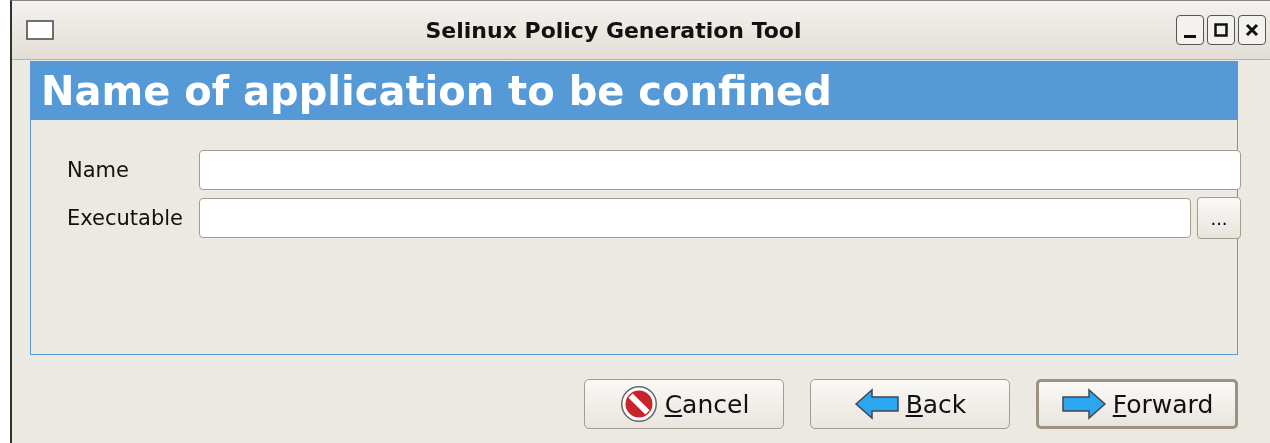  I want to click on cancel-button: Cancel, so click(684, 404).